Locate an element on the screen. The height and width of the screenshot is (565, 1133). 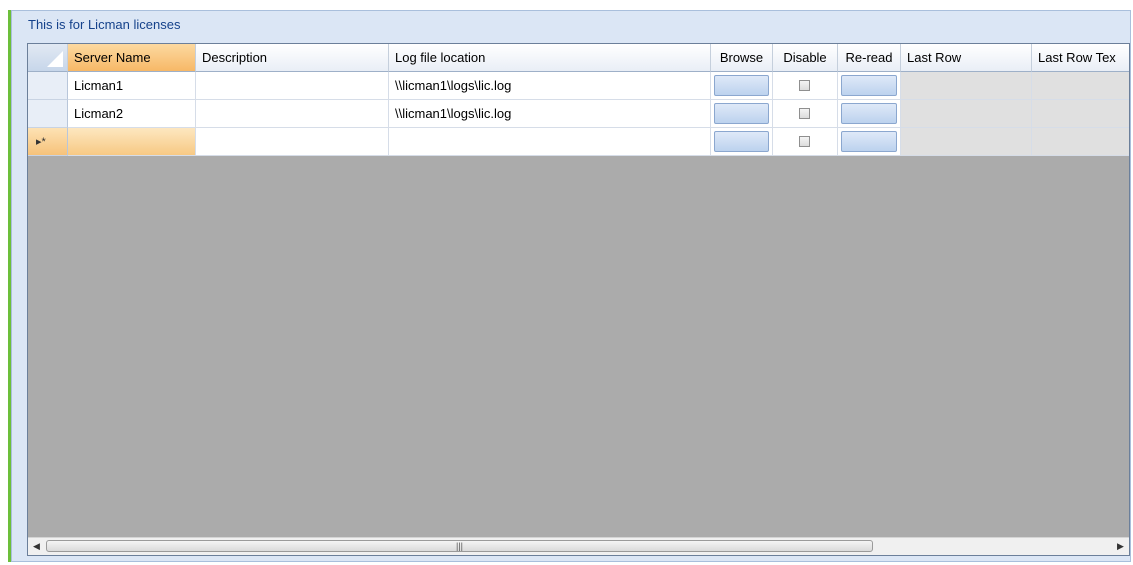
horizontal-scrollbar: ◀ ||| ▶ is located at coordinates (578, 546).